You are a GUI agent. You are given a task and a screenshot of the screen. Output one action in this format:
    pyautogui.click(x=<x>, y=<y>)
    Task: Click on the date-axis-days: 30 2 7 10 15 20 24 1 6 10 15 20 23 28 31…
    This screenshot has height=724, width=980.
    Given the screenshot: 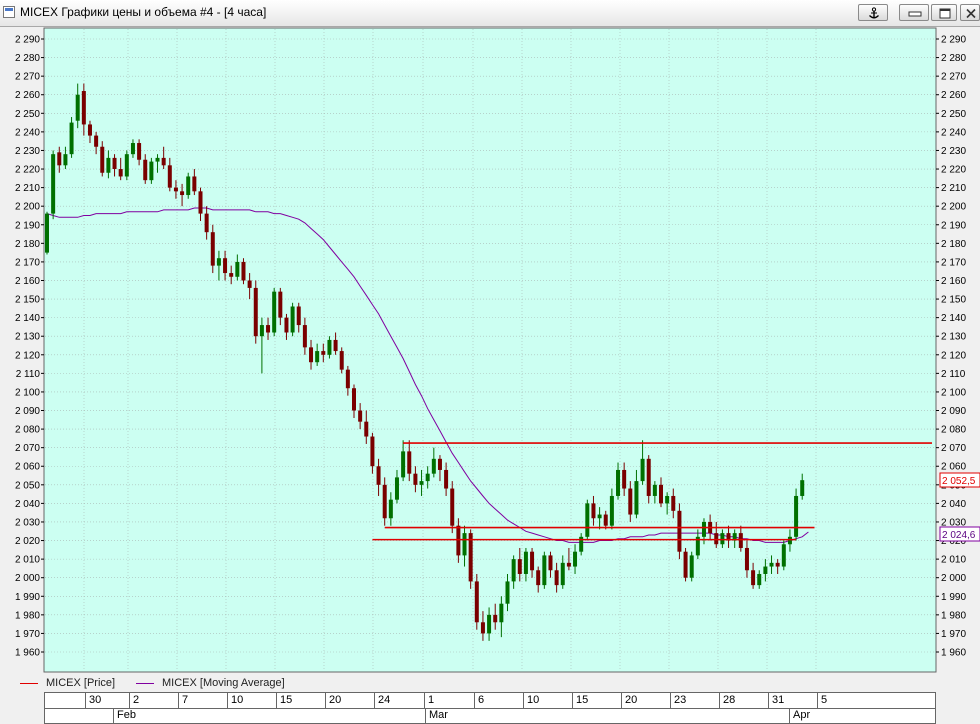 What is the action you would take?
    pyautogui.click(x=490, y=701)
    